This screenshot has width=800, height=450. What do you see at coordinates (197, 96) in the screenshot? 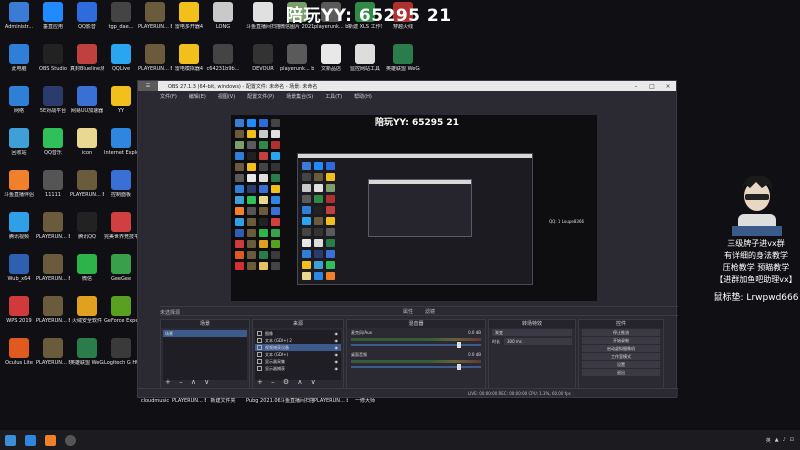
I see `menu-edit: 编辑(E)` at bounding box center [197, 96].